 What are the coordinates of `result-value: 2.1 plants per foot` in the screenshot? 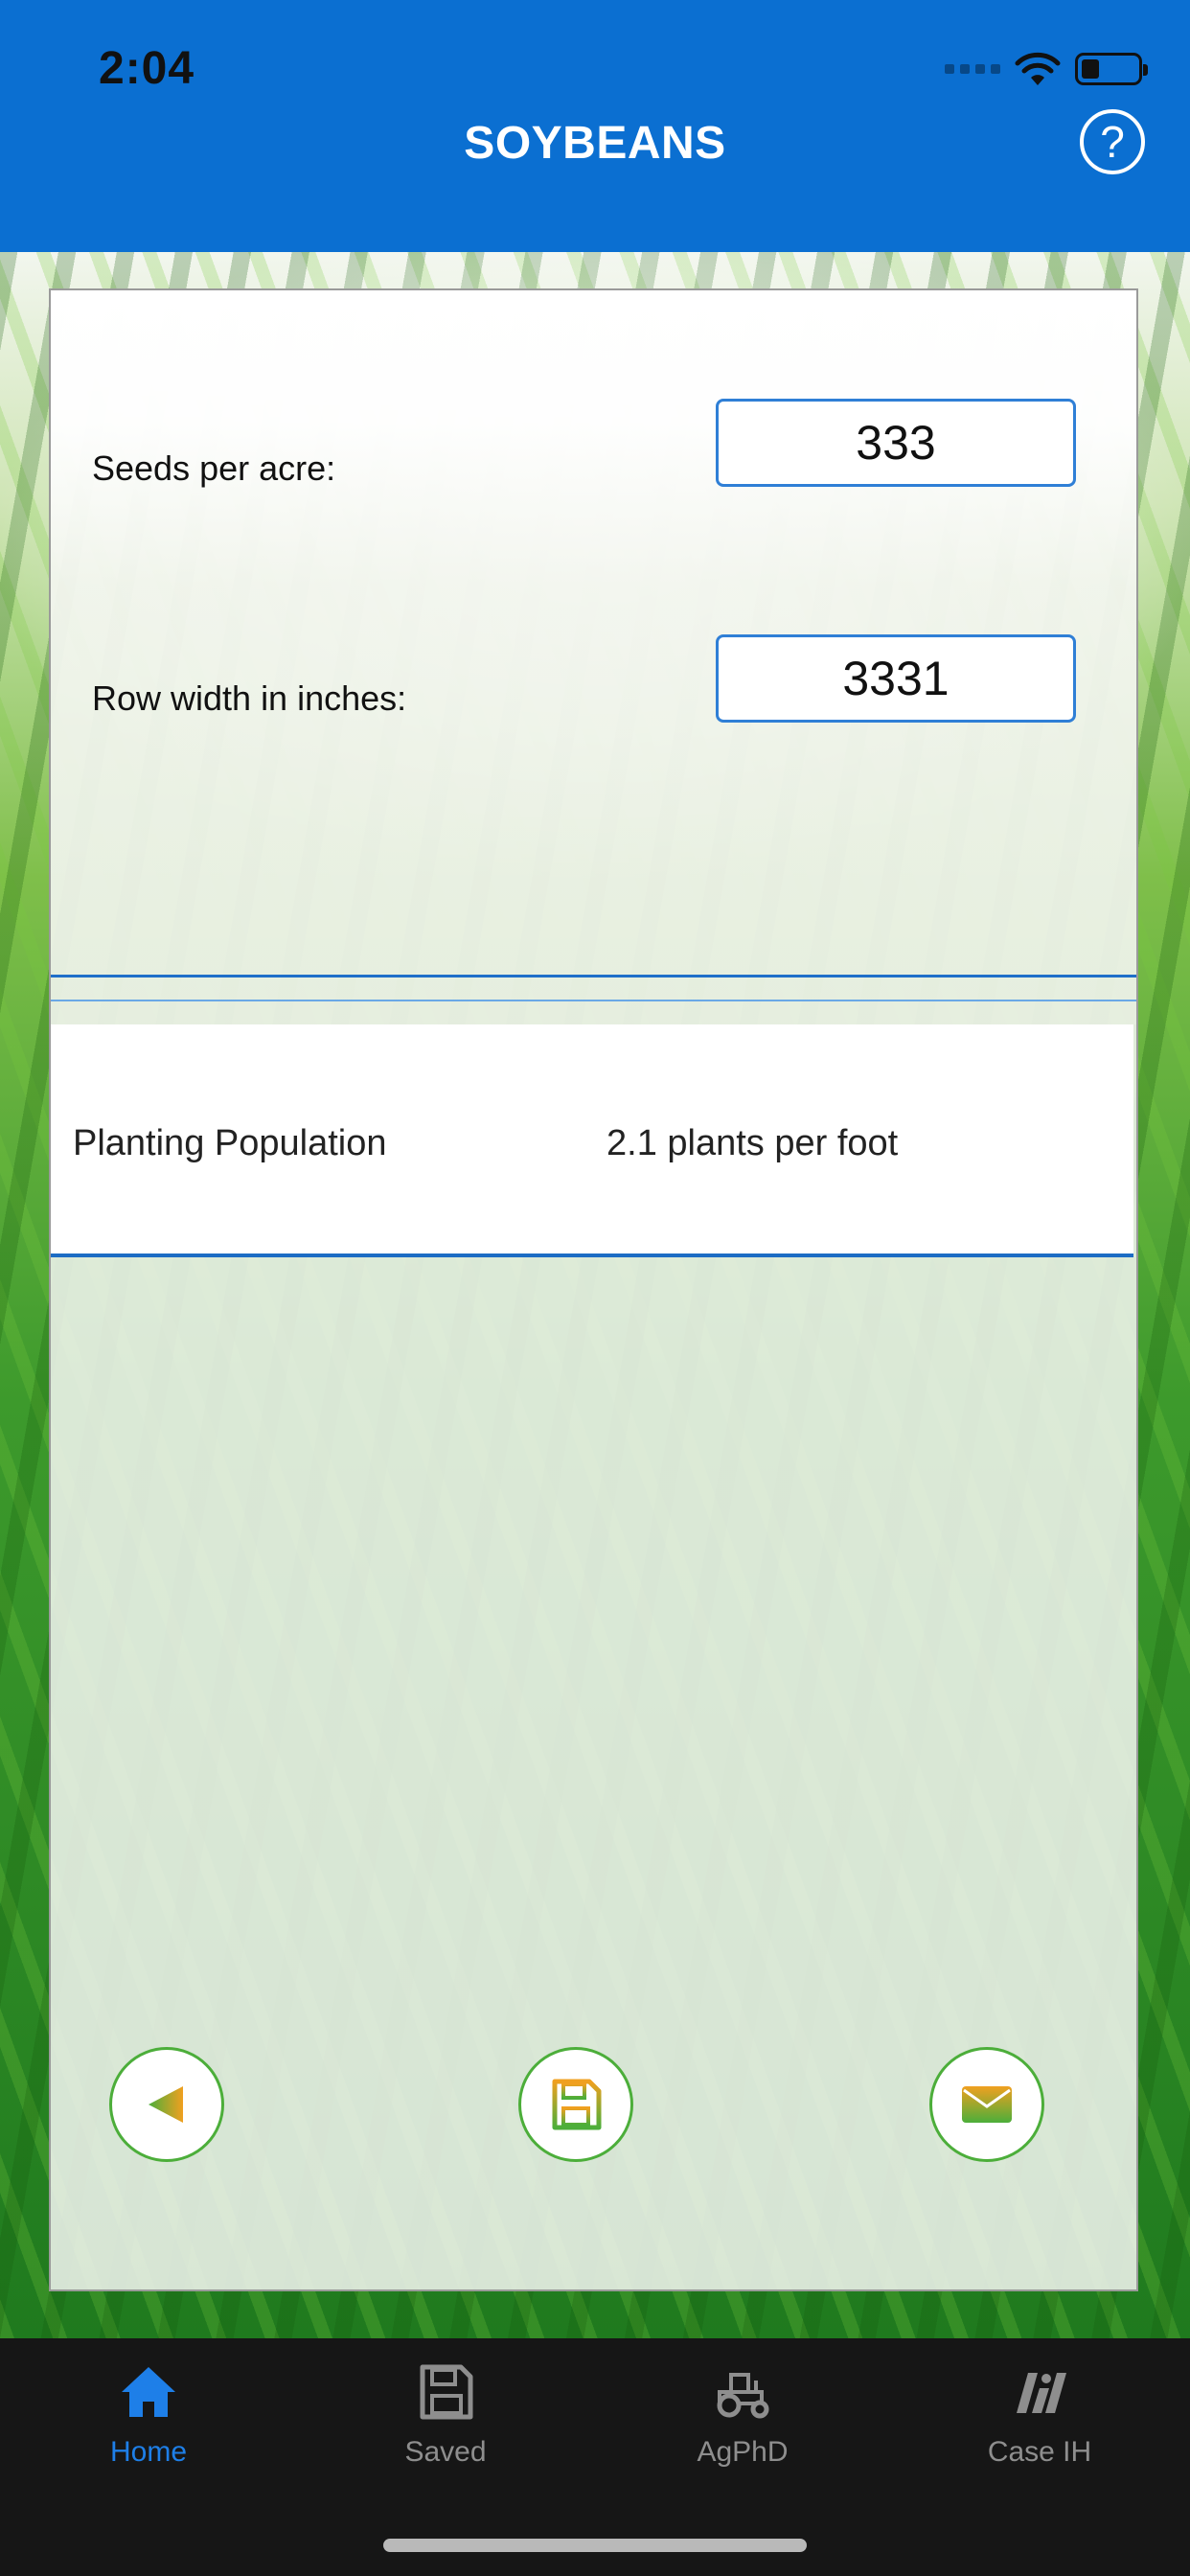 It's located at (753, 1143).